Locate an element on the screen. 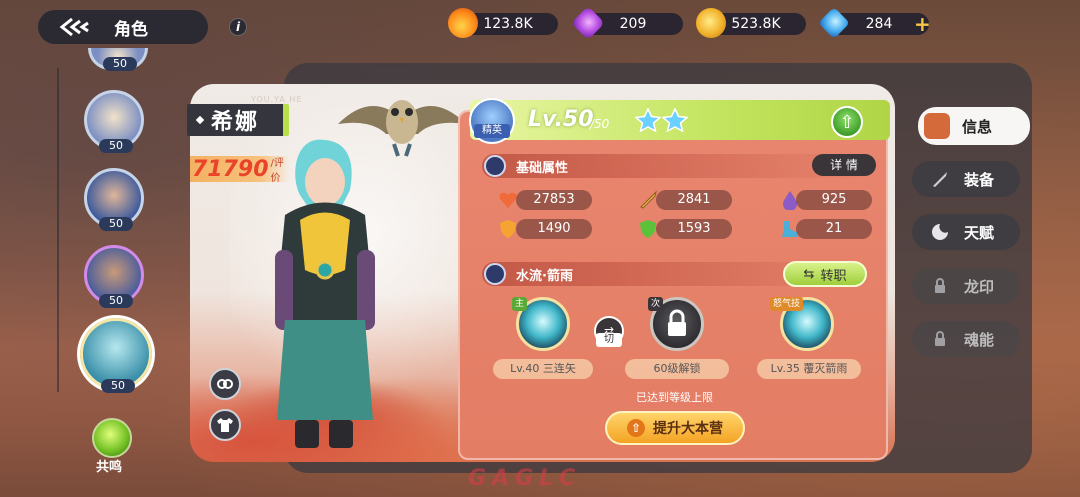  outfit-button is located at coordinates (225, 425).